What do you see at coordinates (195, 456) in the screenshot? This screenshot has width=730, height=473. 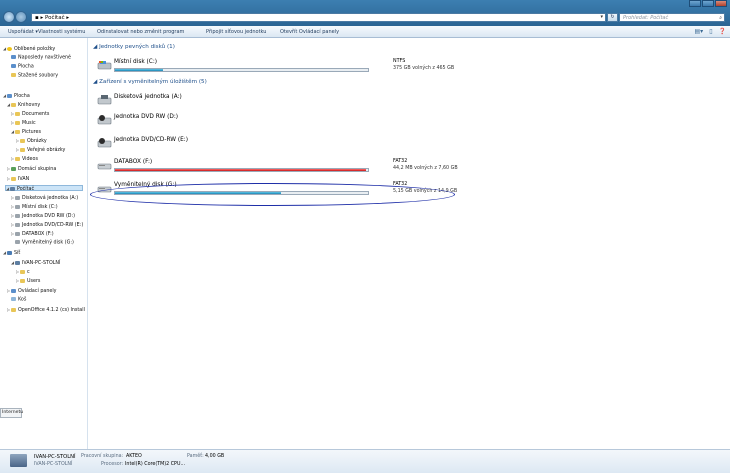 I see `memory-label: Paměť:` at bounding box center [195, 456].